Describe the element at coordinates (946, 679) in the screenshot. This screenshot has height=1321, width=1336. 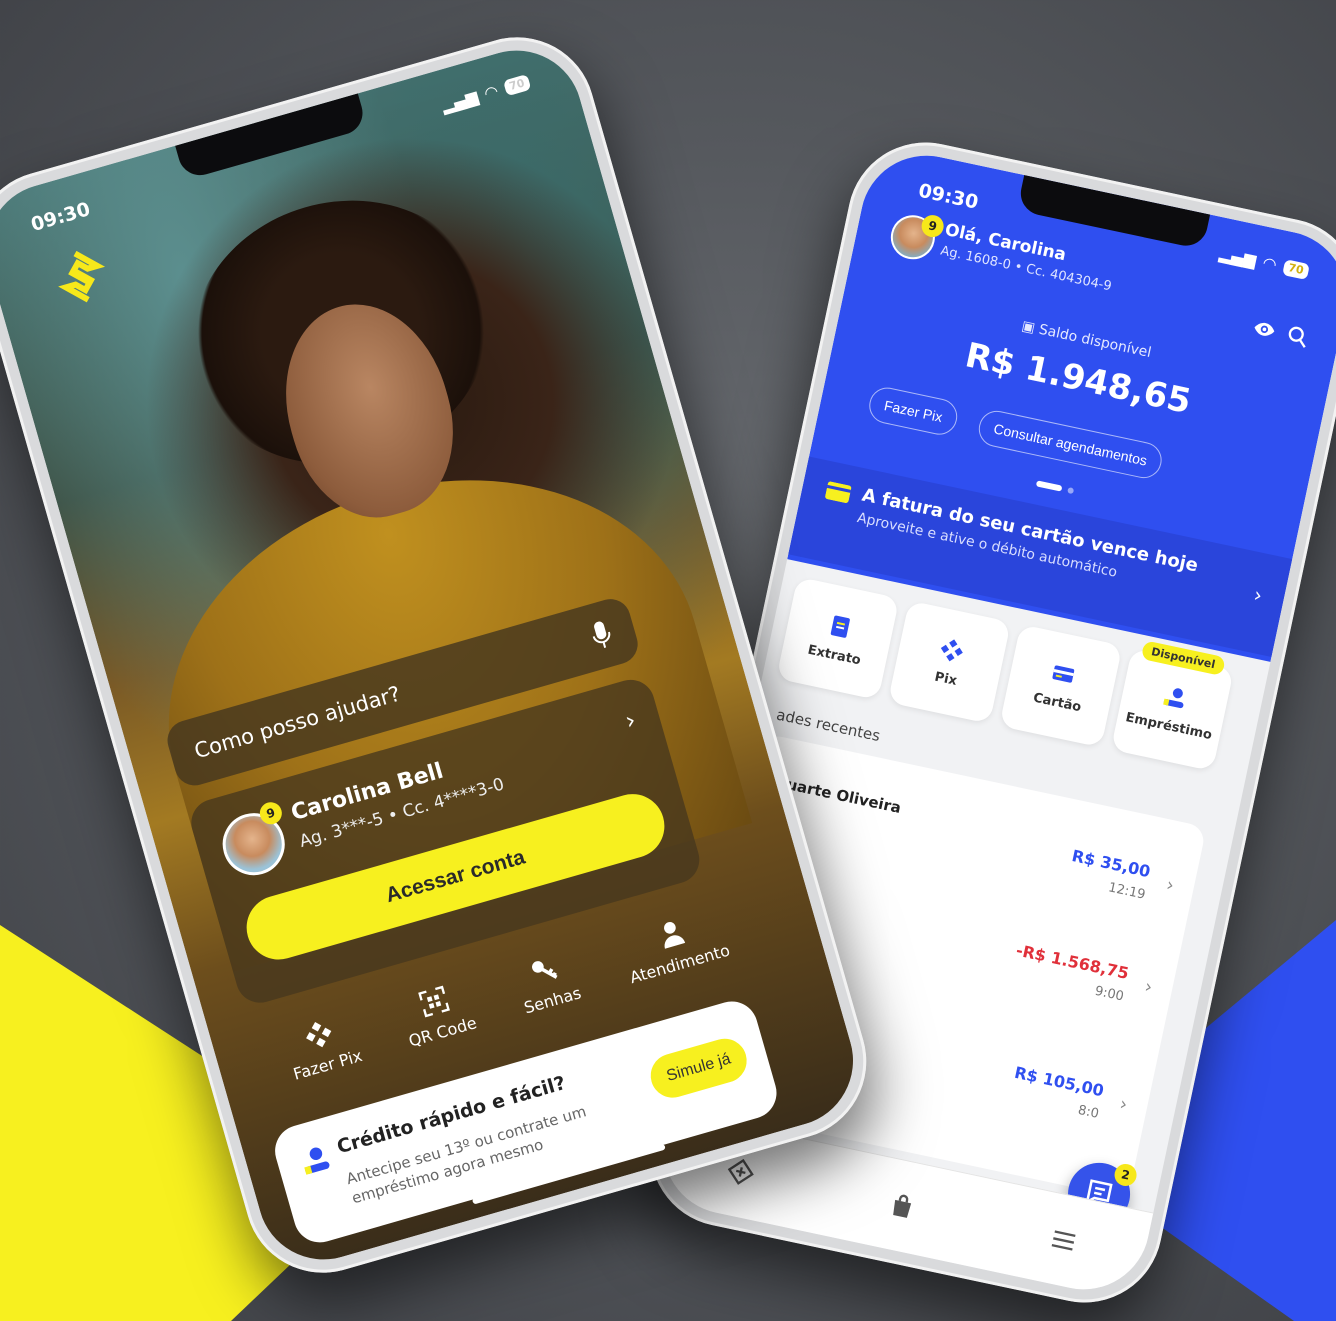
I see `tile-label: Pix` at that location.